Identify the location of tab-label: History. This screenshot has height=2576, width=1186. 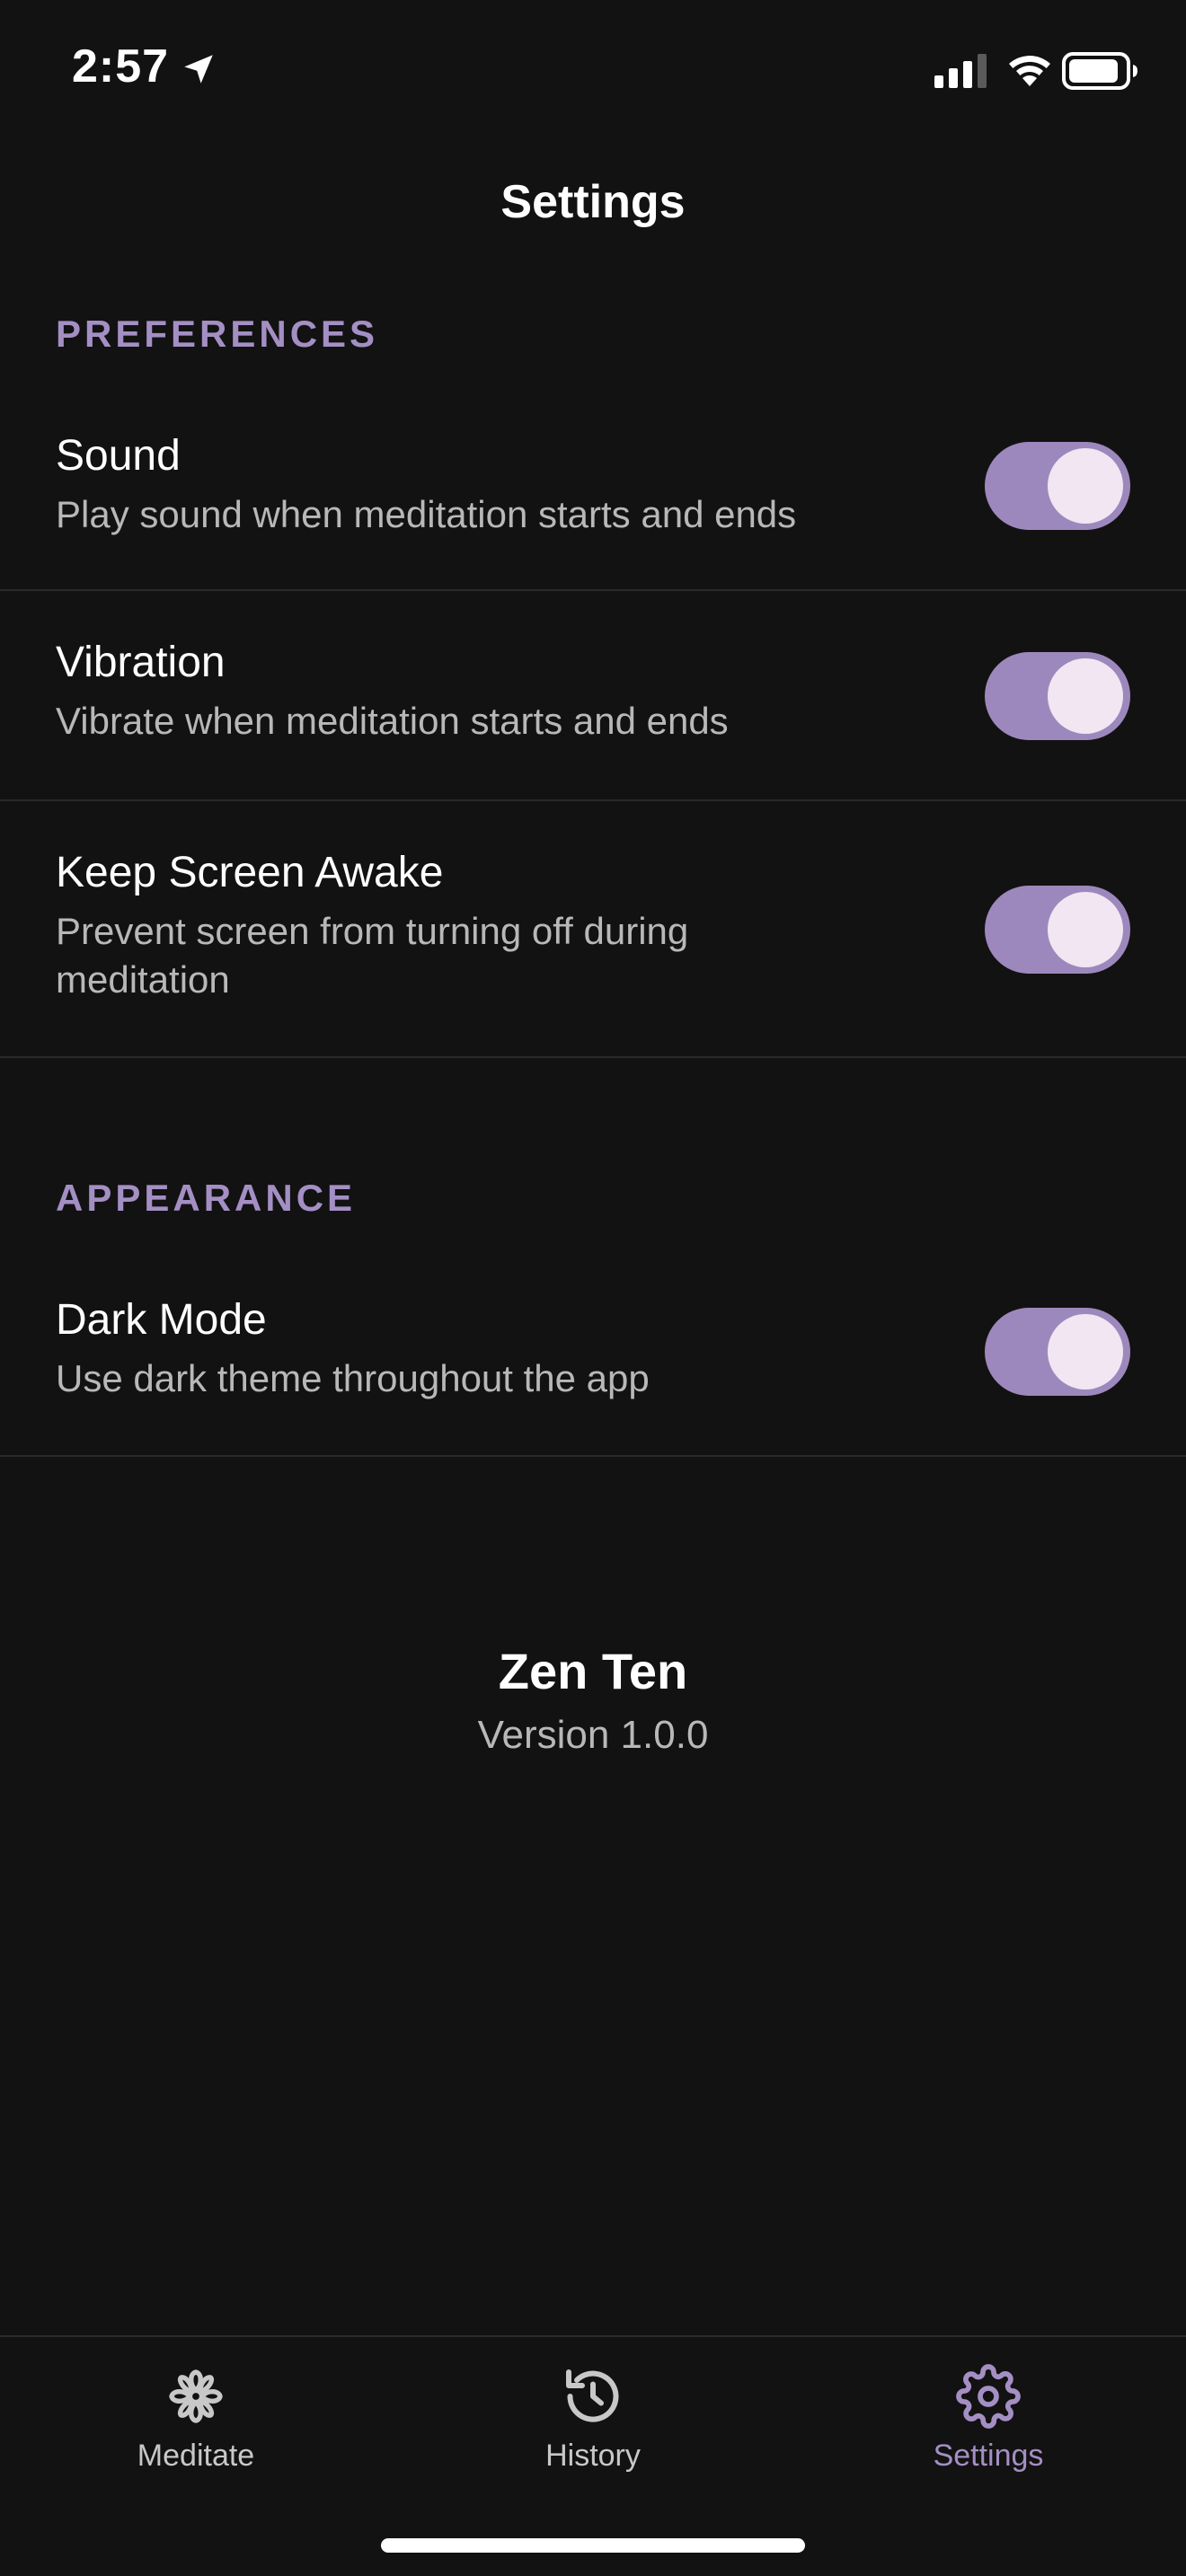
(593, 2456).